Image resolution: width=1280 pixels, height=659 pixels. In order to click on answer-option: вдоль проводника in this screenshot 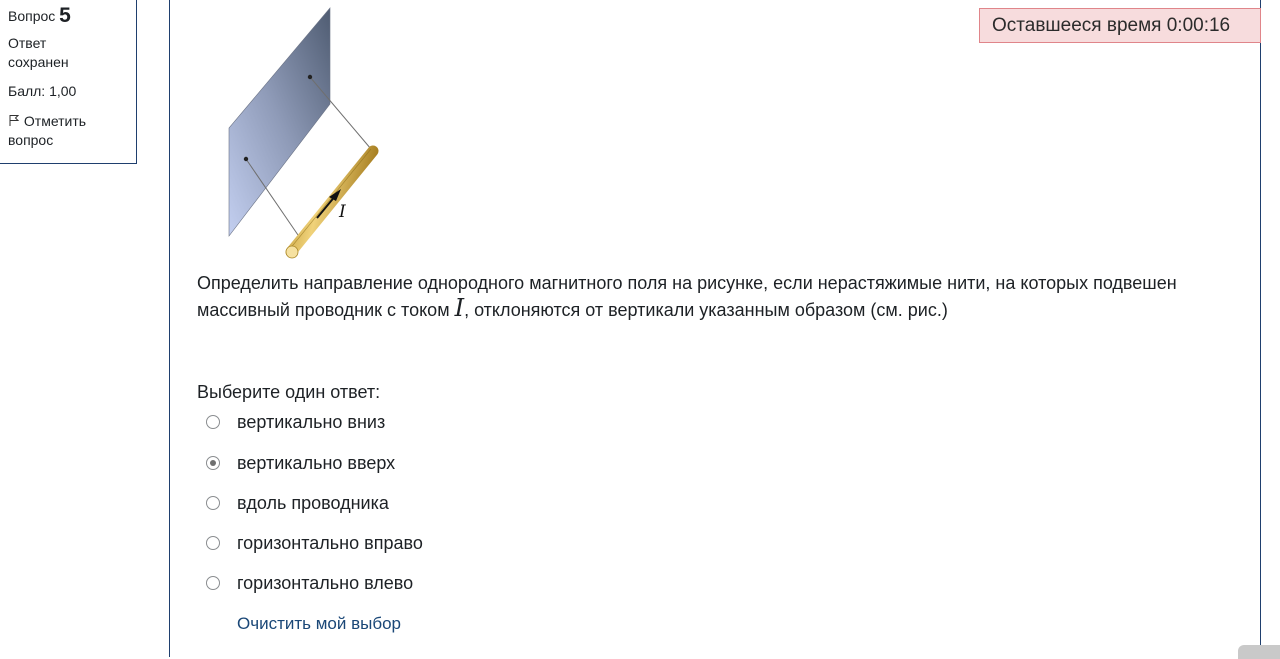, I will do `click(456, 503)`.